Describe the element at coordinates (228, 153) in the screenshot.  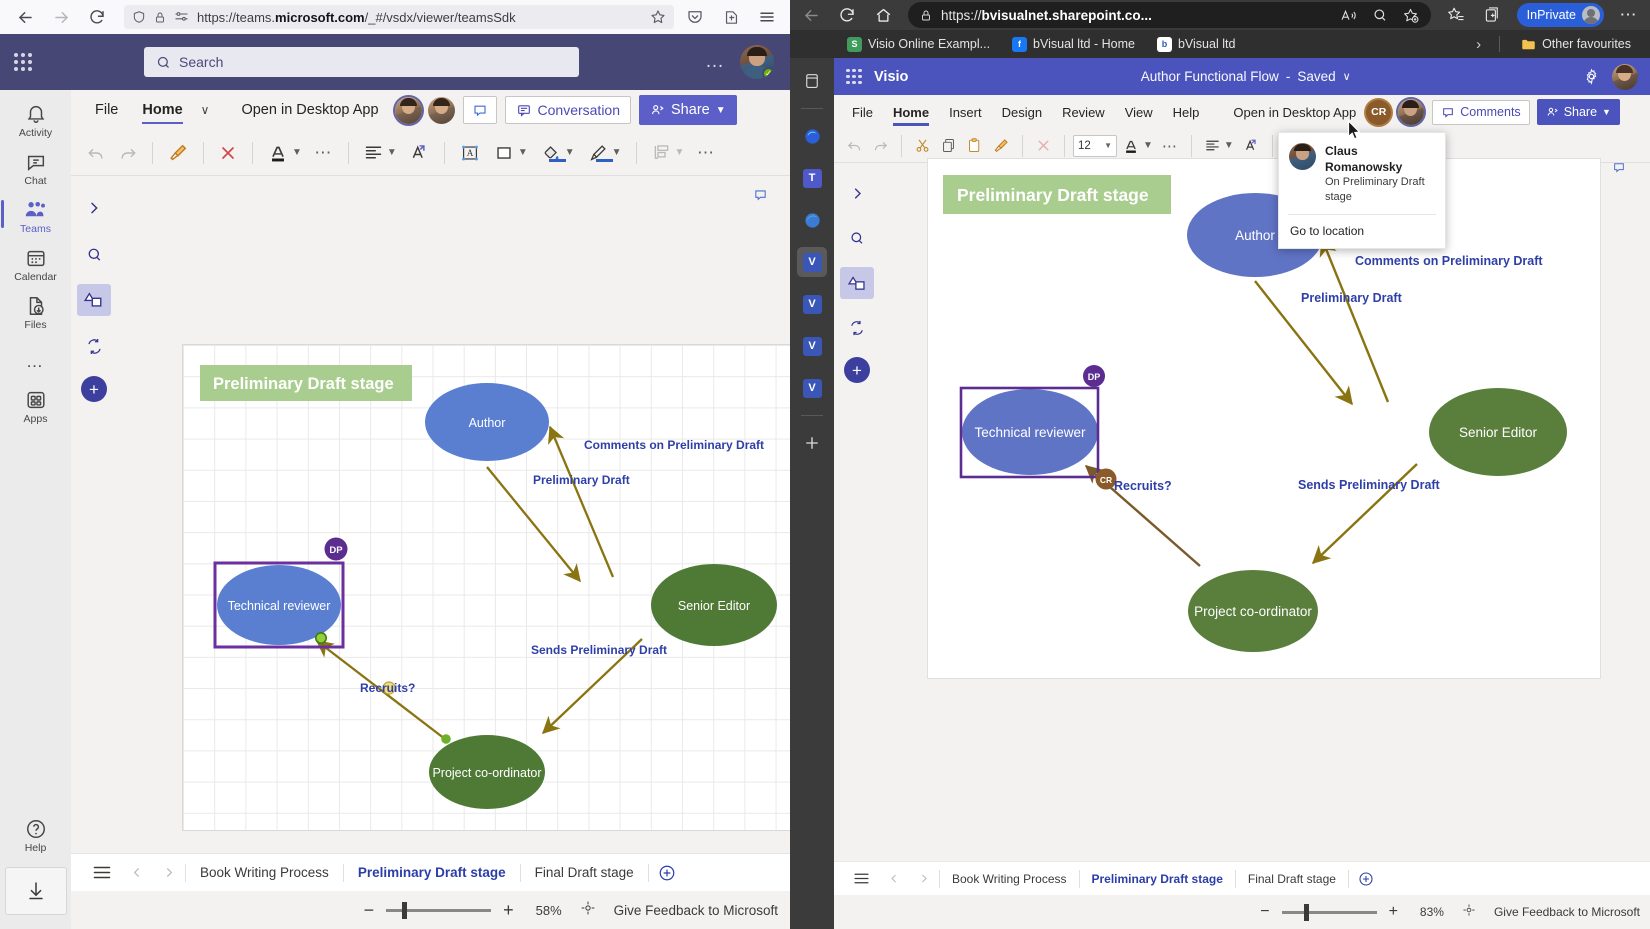
I see `delete-x-icon` at that location.